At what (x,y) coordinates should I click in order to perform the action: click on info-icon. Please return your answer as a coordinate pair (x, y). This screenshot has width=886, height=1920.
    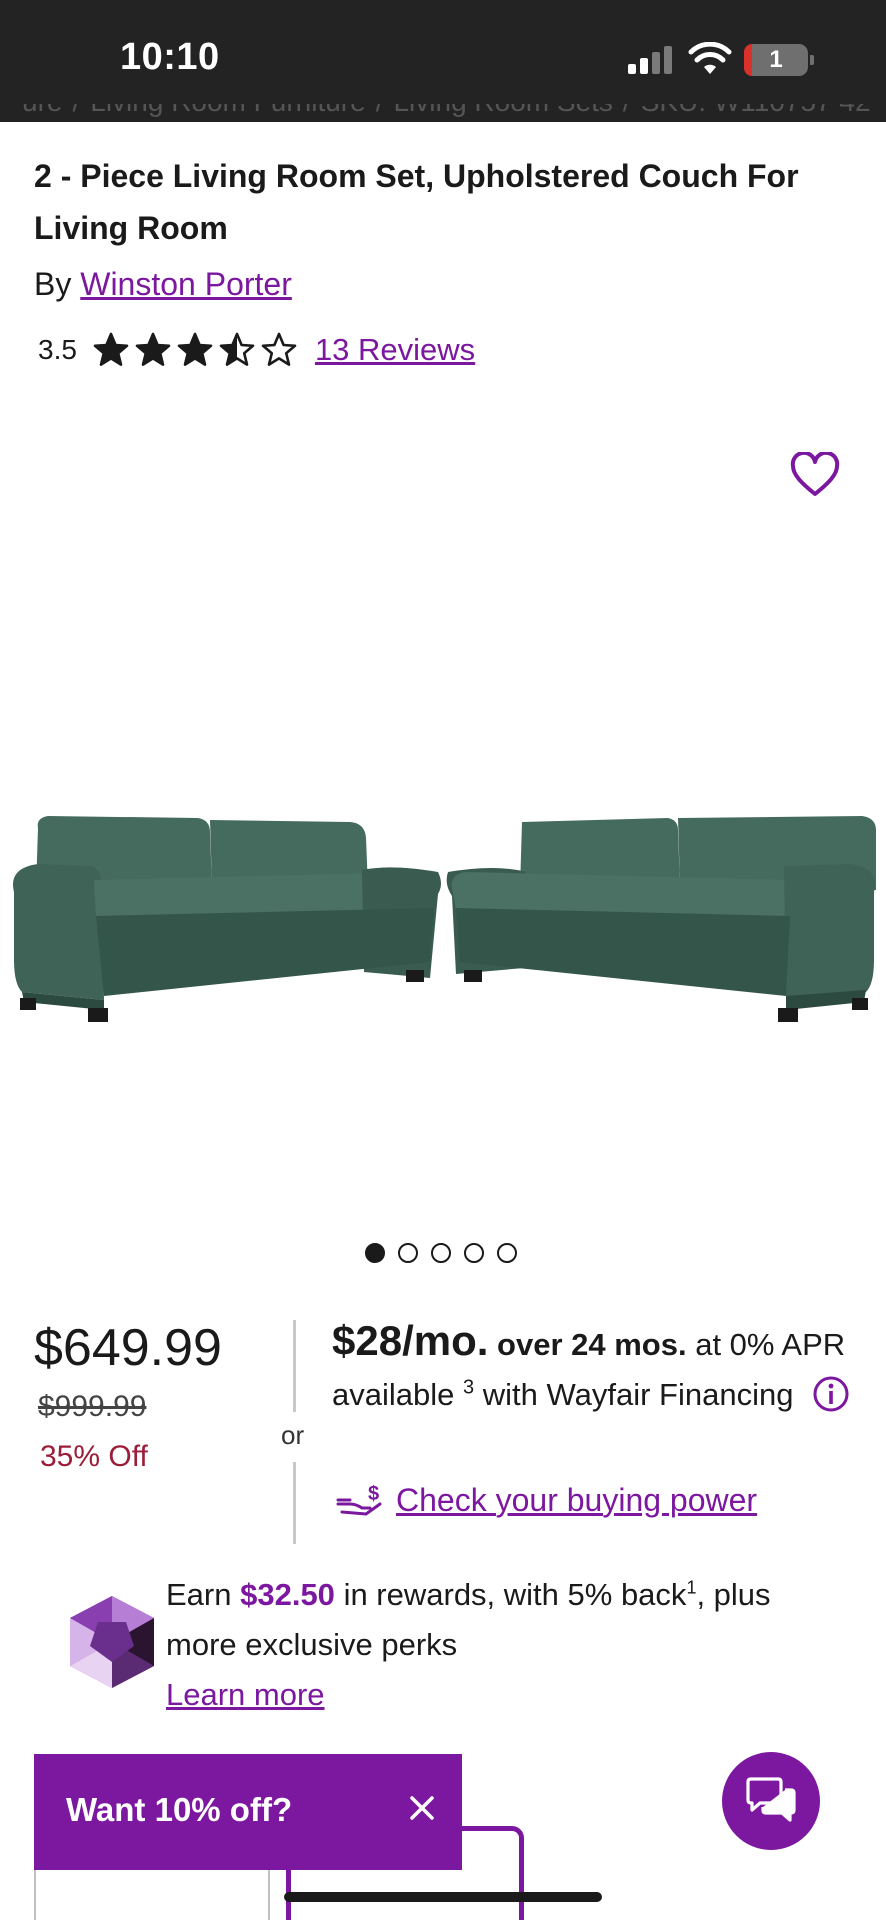
    Looking at the image, I should click on (831, 1394).